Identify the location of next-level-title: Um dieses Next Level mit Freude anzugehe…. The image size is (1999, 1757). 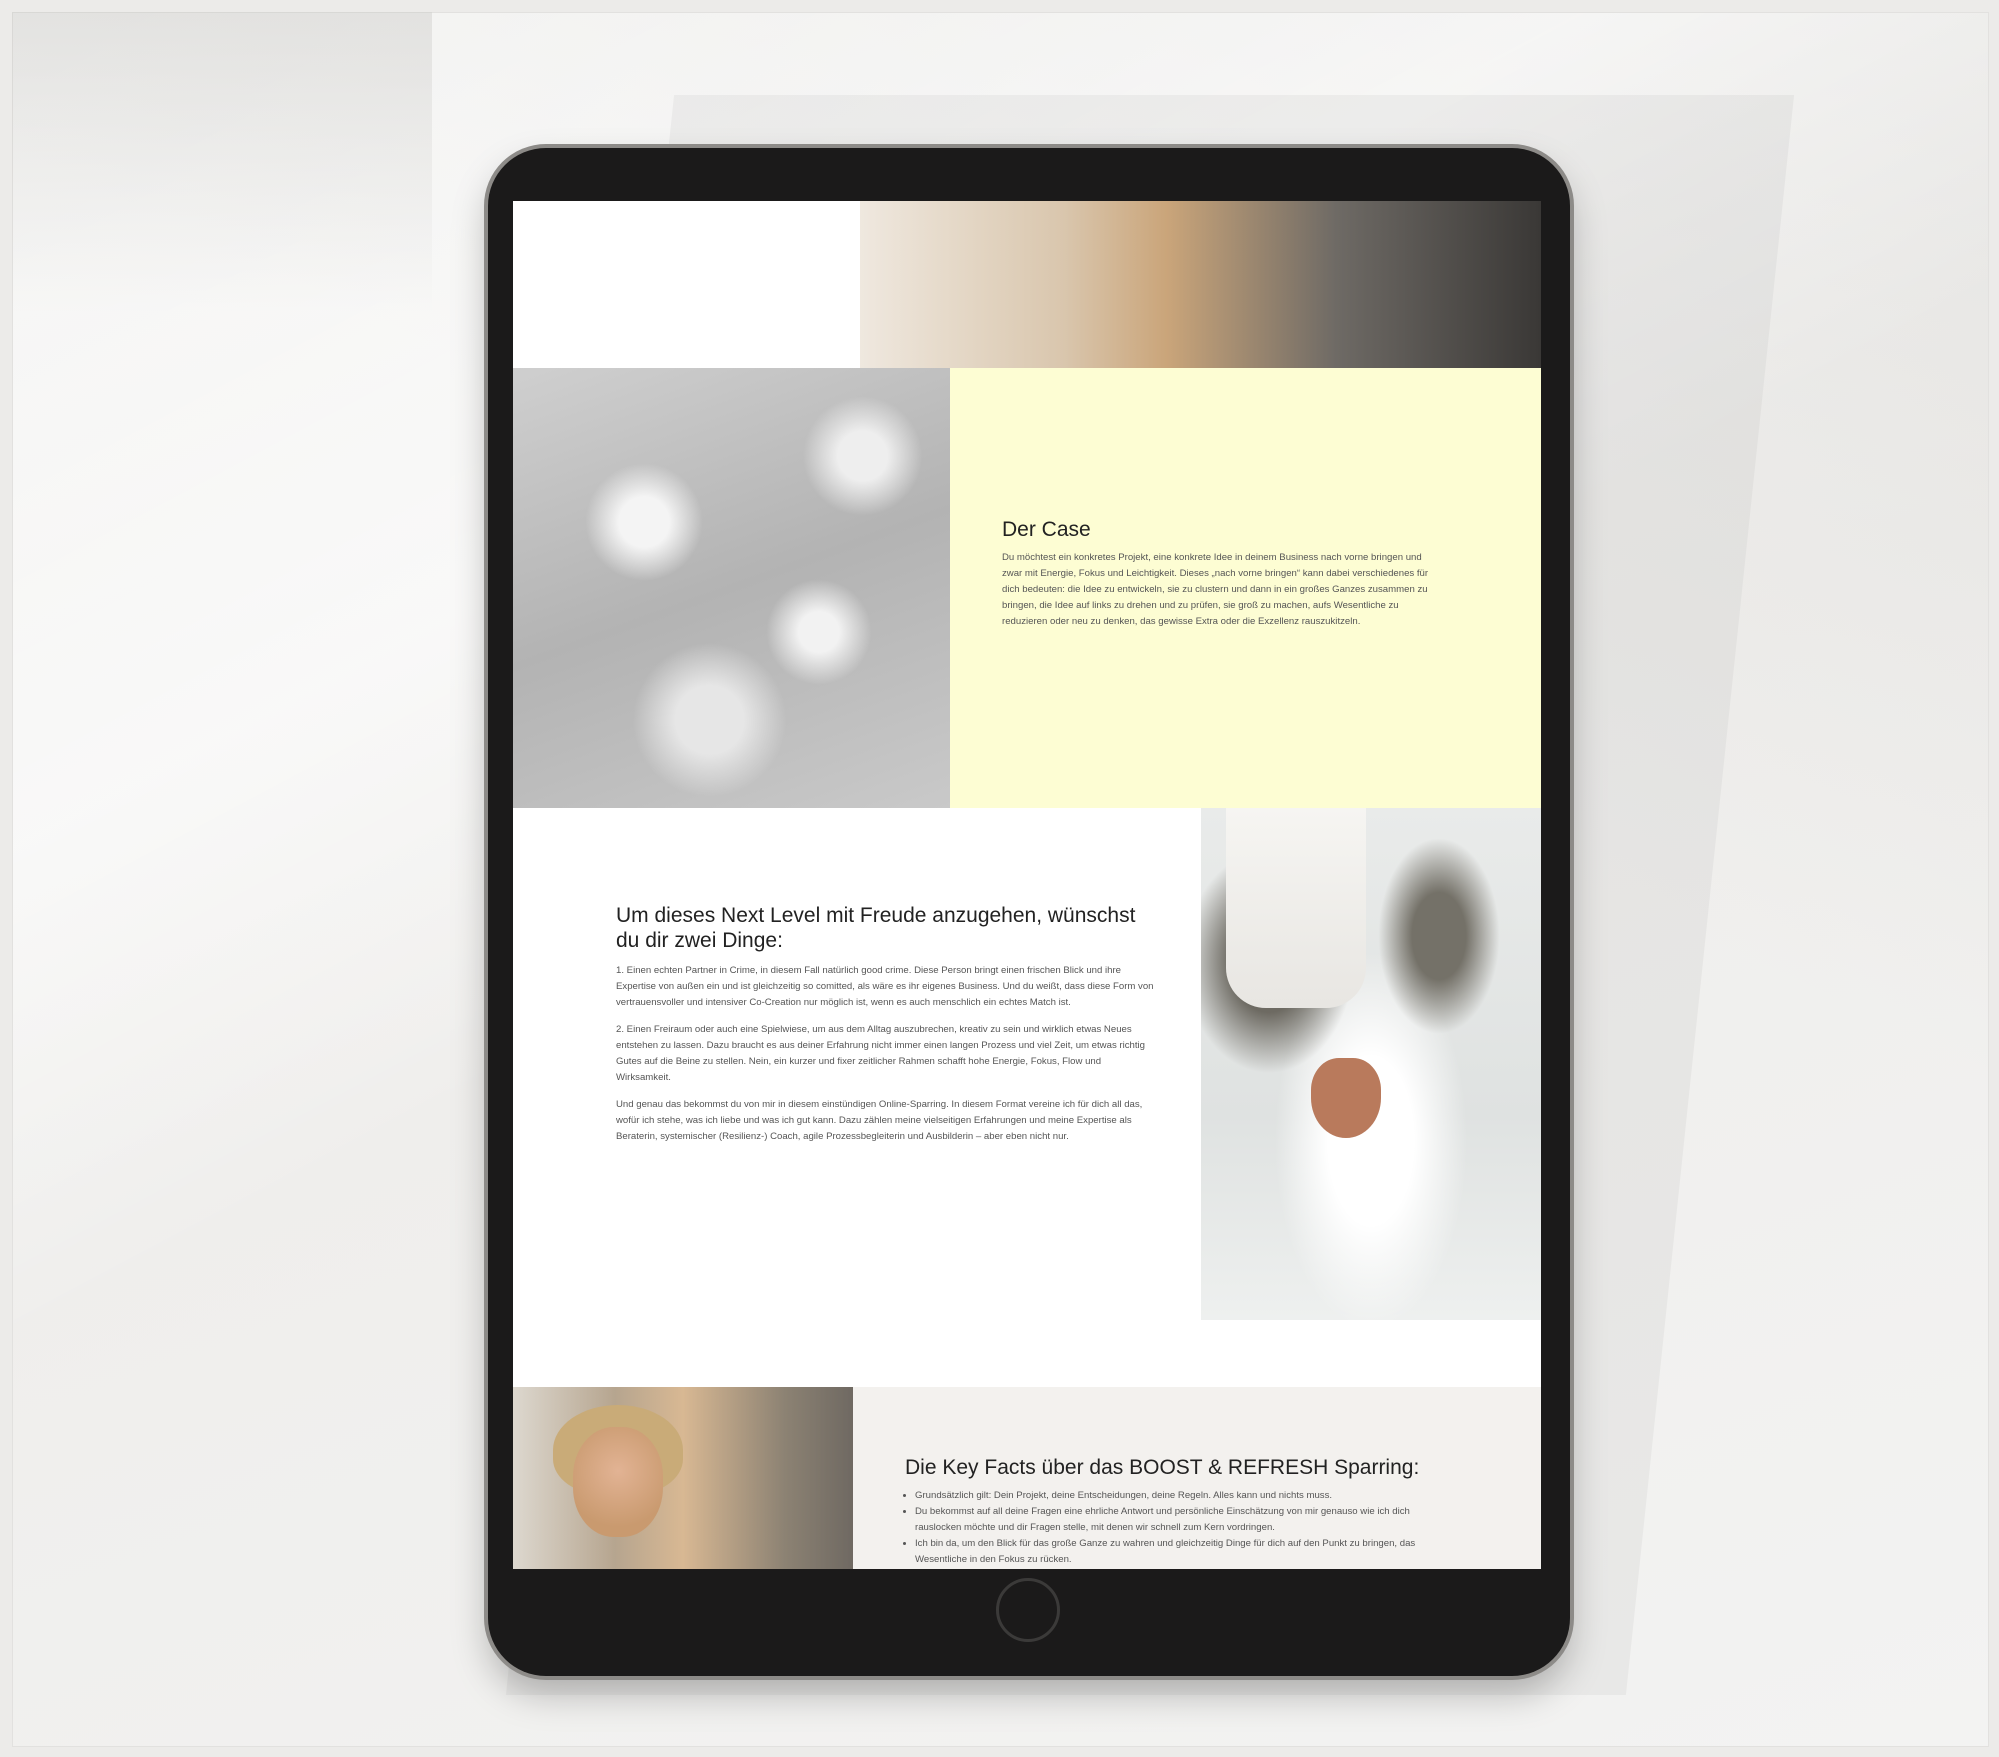
(876, 928).